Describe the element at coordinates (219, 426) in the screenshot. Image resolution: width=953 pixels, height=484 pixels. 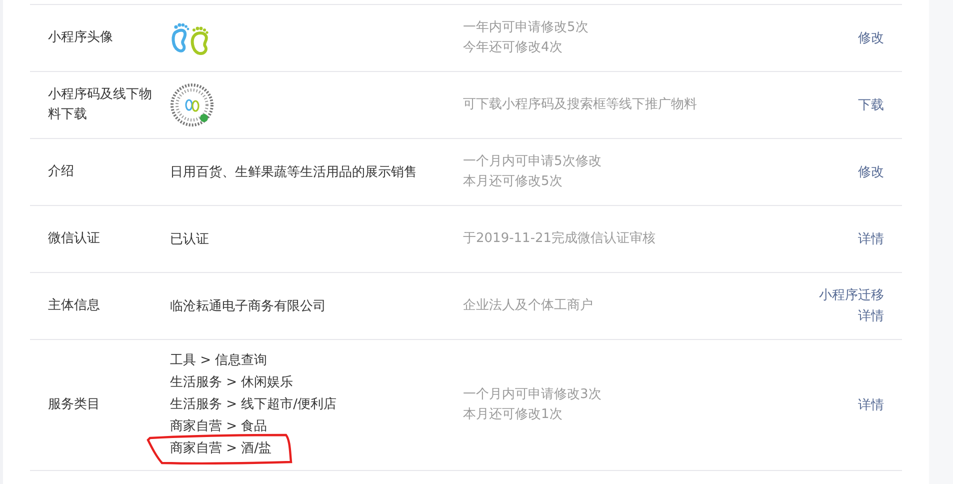
I see `category-path: 商家自营 > 食品` at that location.